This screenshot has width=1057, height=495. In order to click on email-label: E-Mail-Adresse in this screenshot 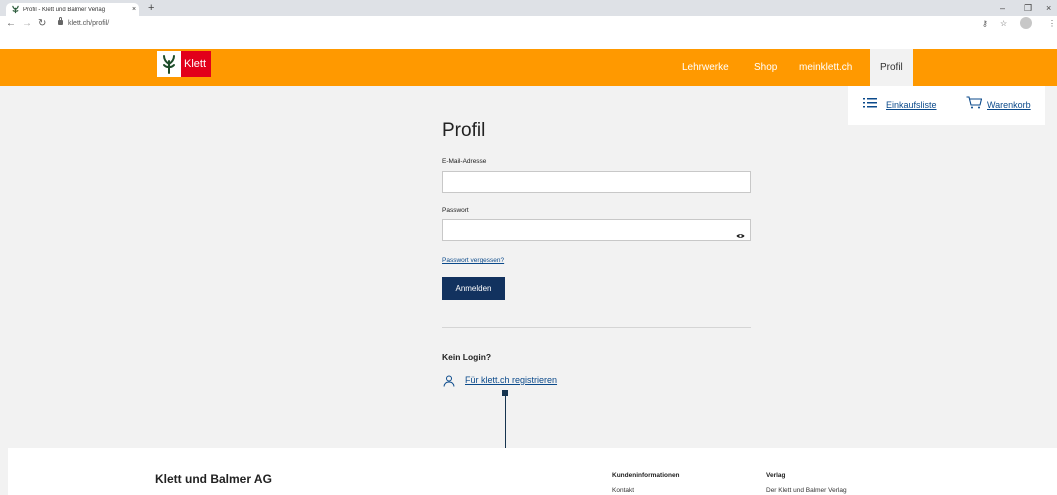, I will do `click(464, 161)`.